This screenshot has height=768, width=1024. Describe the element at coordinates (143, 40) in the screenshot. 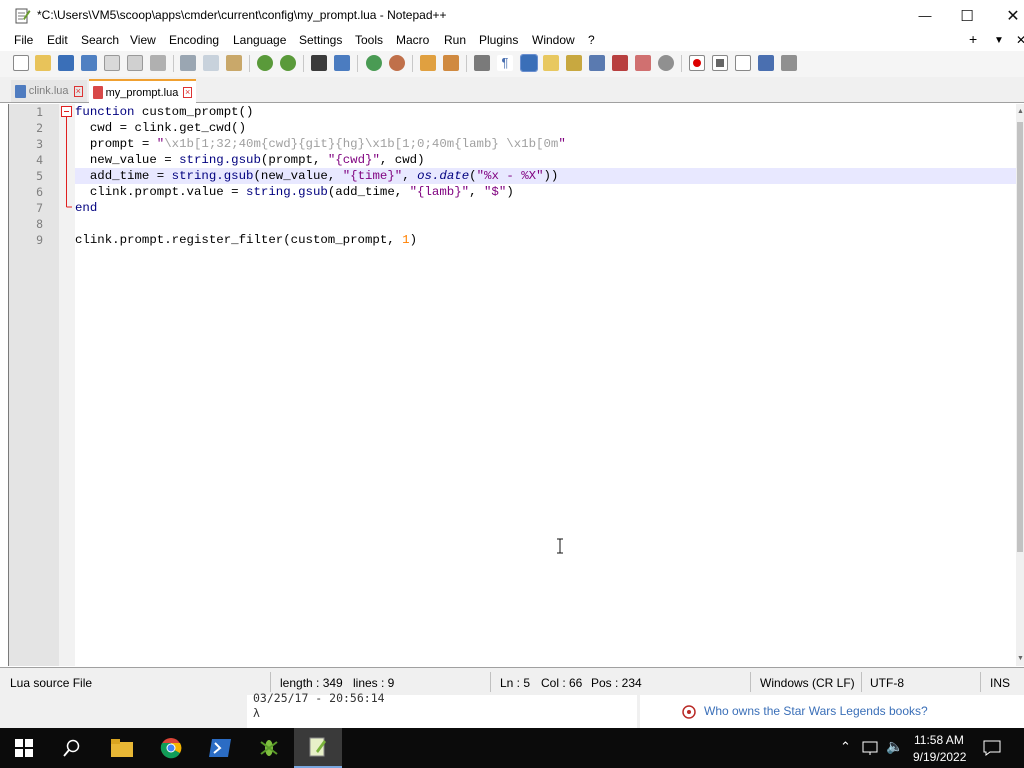

I see `menu-view: View` at that location.